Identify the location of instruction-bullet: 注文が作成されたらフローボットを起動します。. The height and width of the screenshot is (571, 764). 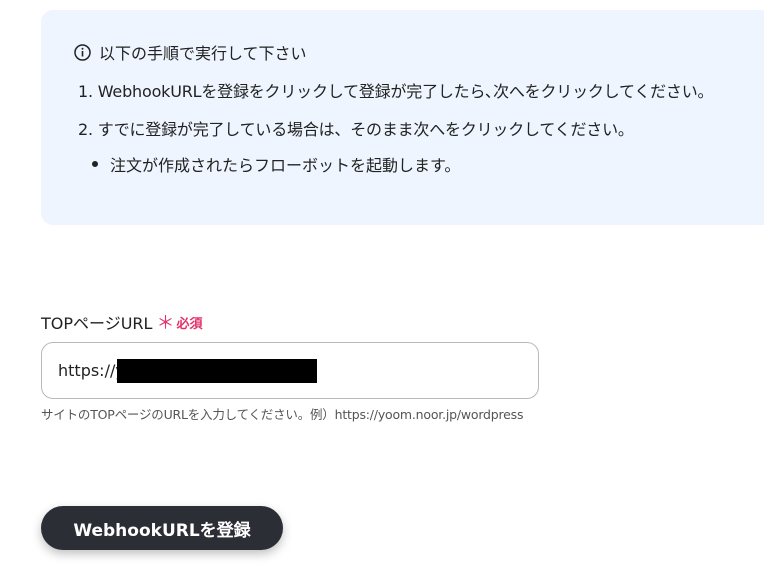
(276, 164).